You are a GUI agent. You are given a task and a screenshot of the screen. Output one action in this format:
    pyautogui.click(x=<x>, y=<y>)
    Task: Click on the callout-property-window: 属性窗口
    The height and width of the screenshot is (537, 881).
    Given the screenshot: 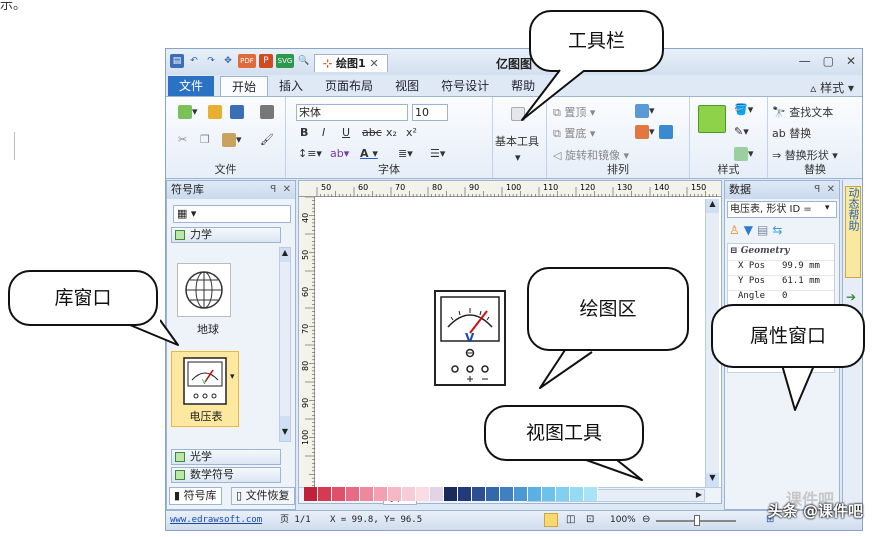 What is the action you would take?
    pyautogui.click(x=788, y=336)
    